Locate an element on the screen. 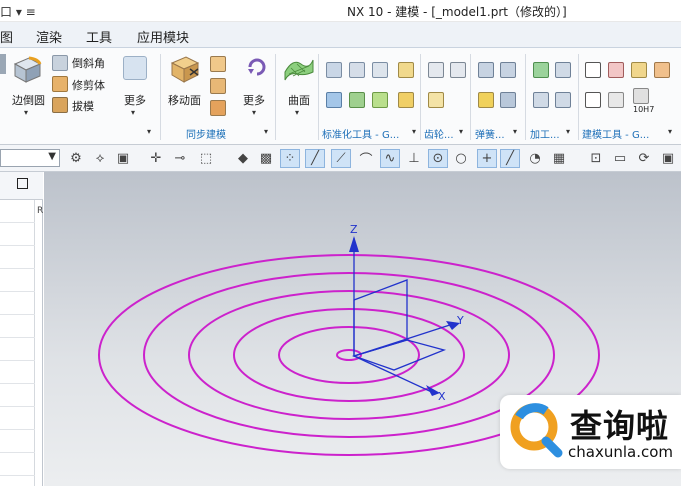 The image size is (681, 486). build-tool-7-icon is located at coordinates (641, 96).